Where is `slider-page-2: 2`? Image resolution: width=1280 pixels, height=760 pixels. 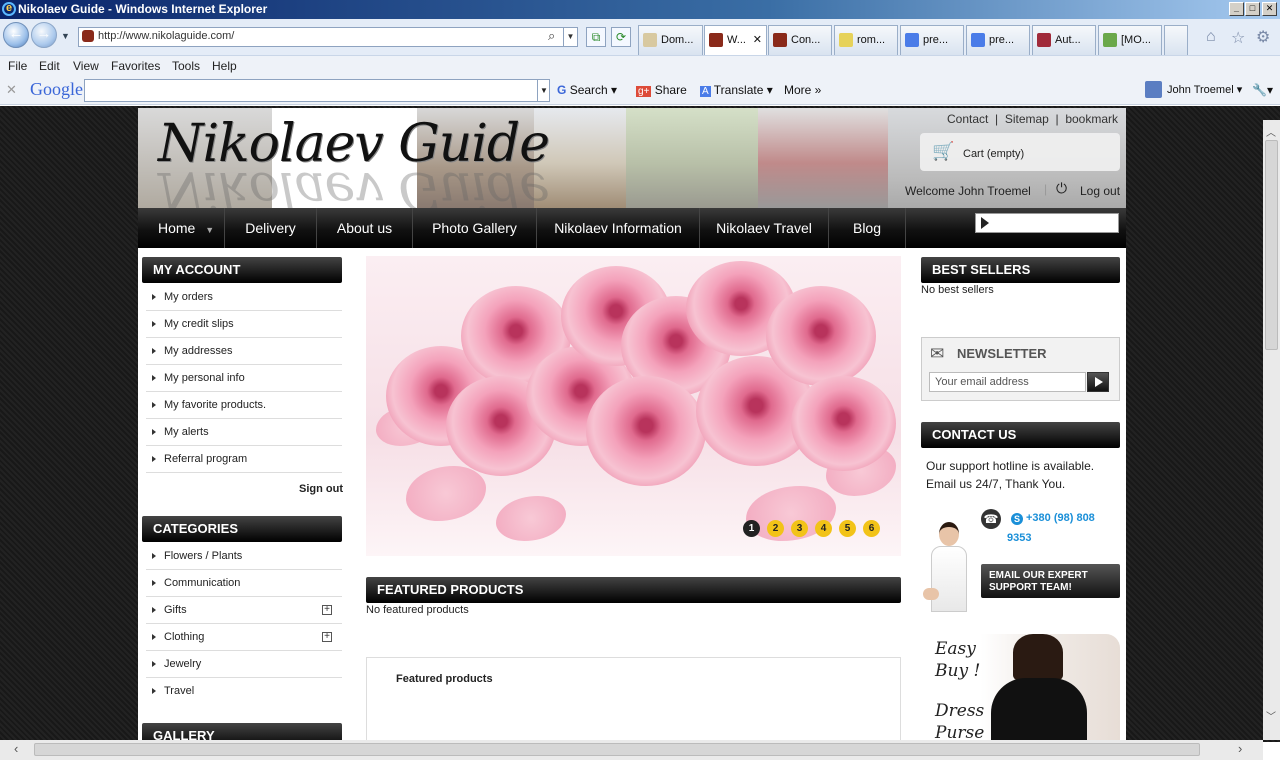 slider-page-2: 2 is located at coordinates (775, 528).